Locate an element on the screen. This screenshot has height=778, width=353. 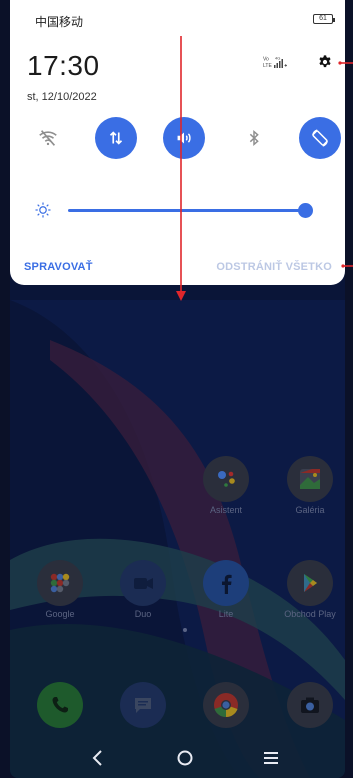
app-label: Asistent is located at coordinates (225, 510).